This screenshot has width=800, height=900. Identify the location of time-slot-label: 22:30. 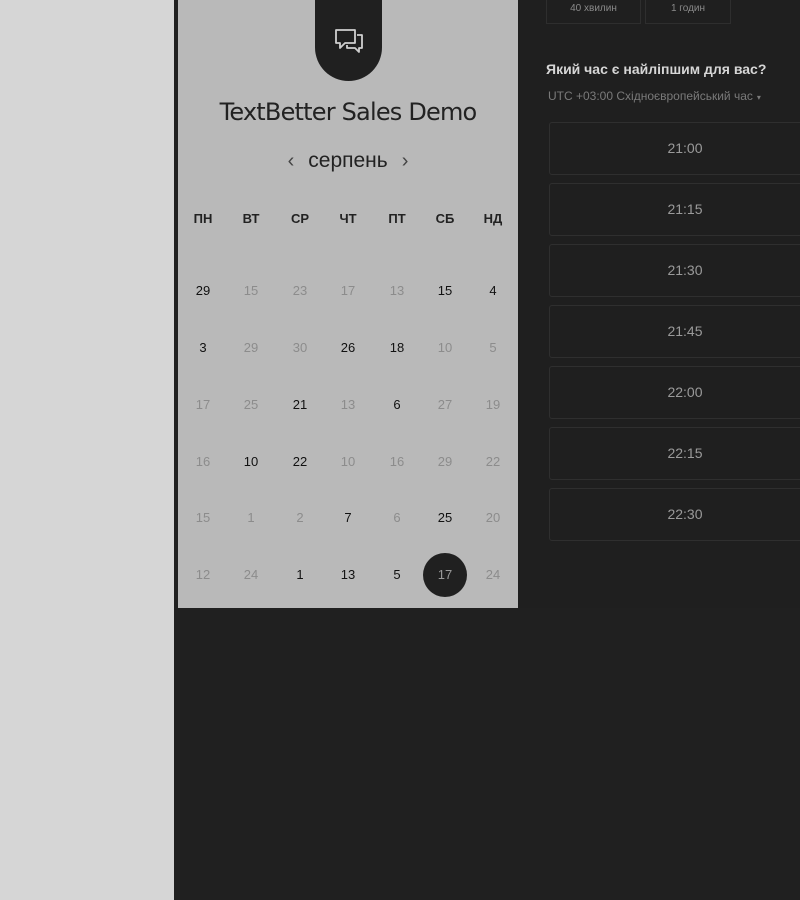
(685, 514).